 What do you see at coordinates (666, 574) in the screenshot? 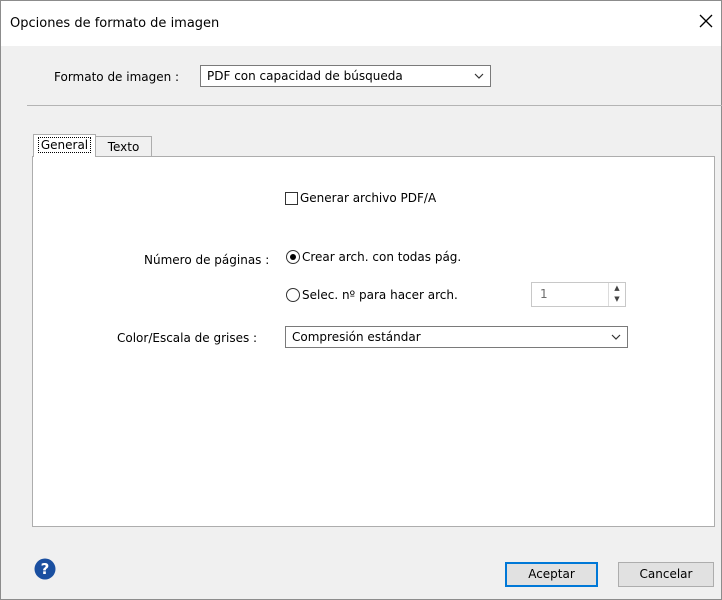
I see `cancel-button: Cancelar` at bounding box center [666, 574].